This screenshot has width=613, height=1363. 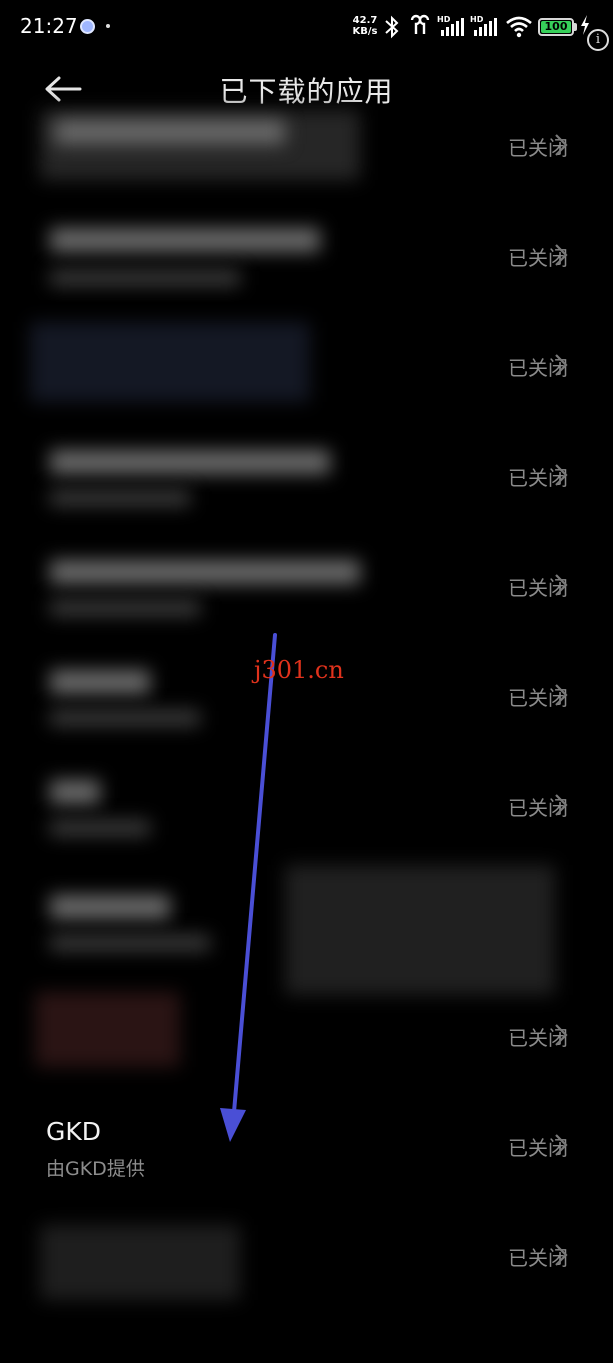 What do you see at coordinates (74, 1131) in the screenshot?
I see `app-name: GKD` at bounding box center [74, 1131].